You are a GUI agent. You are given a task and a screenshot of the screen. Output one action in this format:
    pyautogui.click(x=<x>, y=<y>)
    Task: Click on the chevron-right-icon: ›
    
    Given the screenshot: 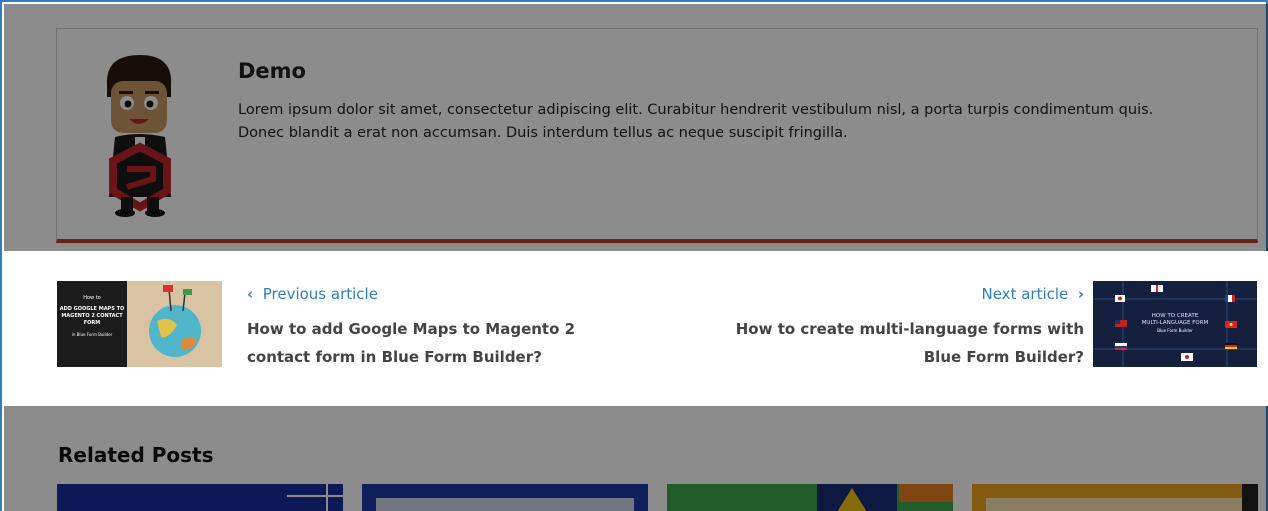 What is the action you would take?
    pyautogui.click(x=1080, y=294)
    